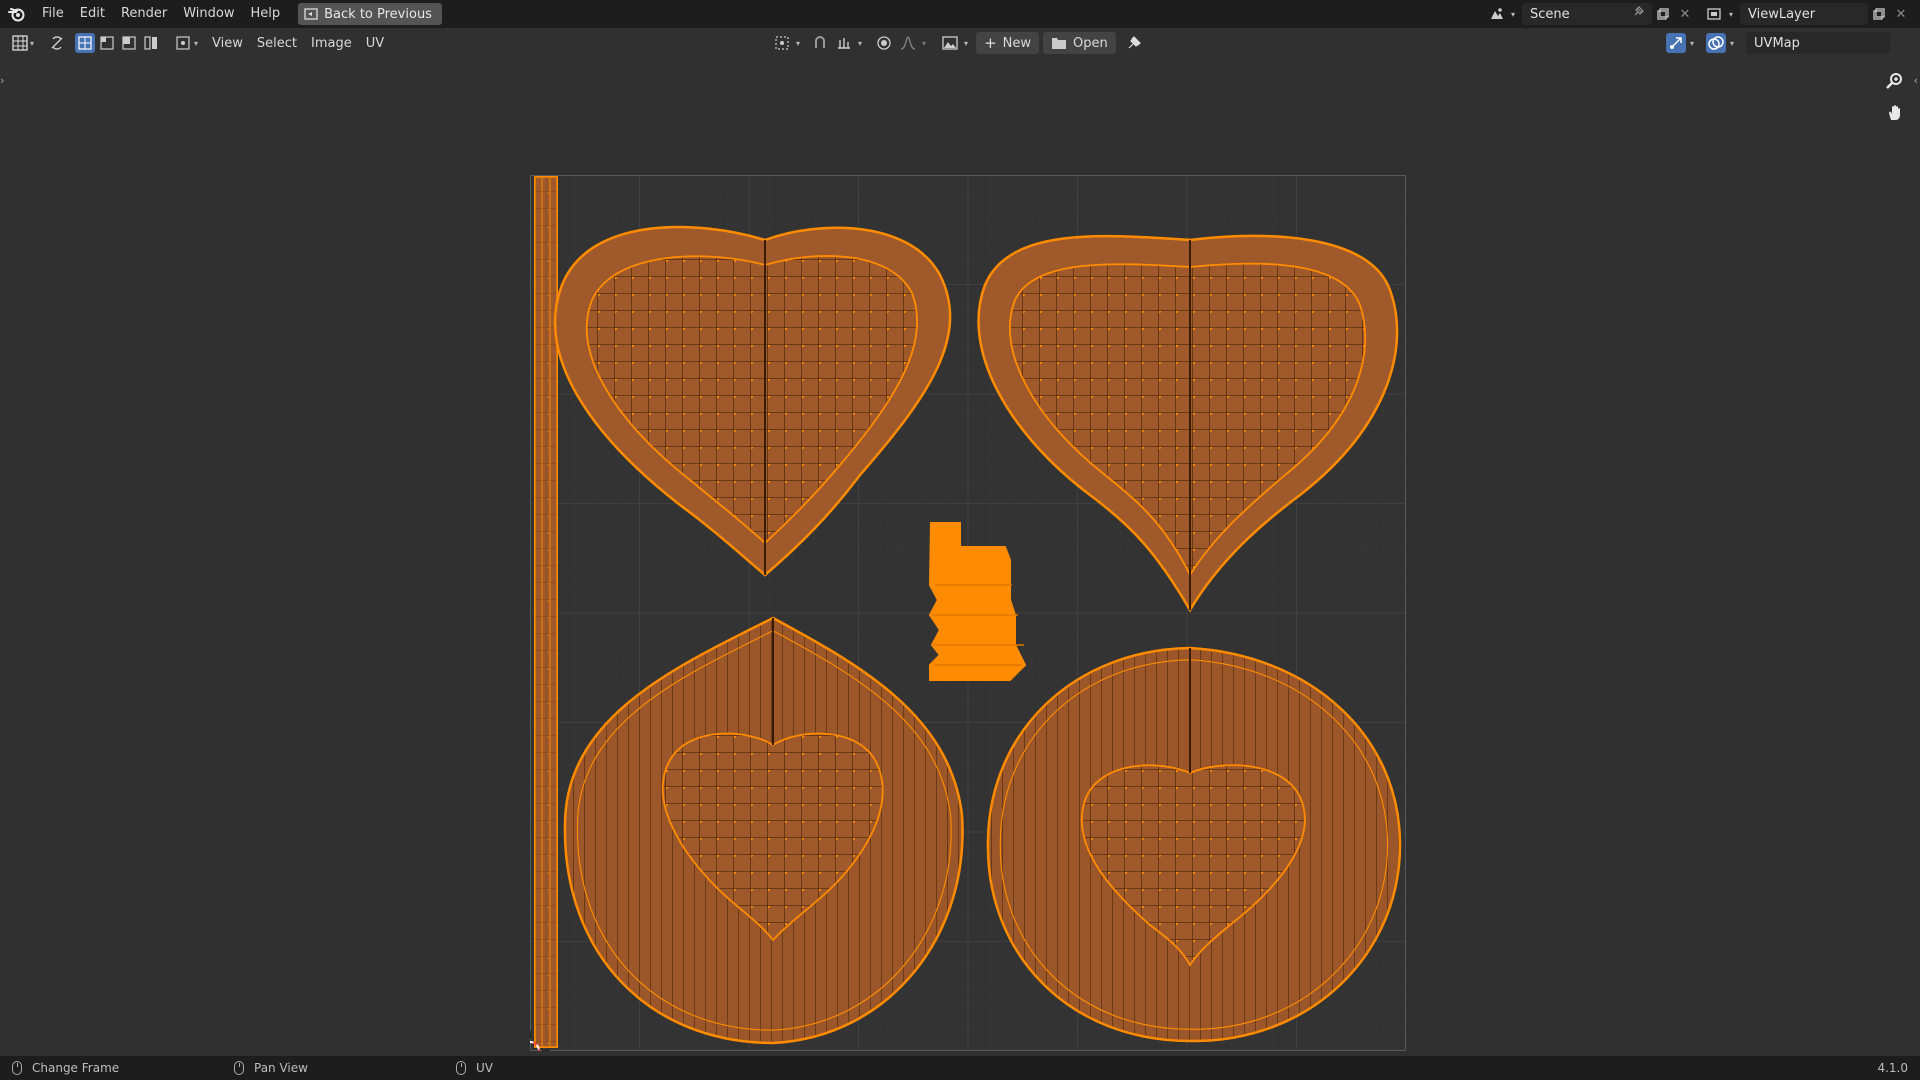 This screenshot has height=1080, width=1920. I want to click on proportional-icon, so click(884, 43).